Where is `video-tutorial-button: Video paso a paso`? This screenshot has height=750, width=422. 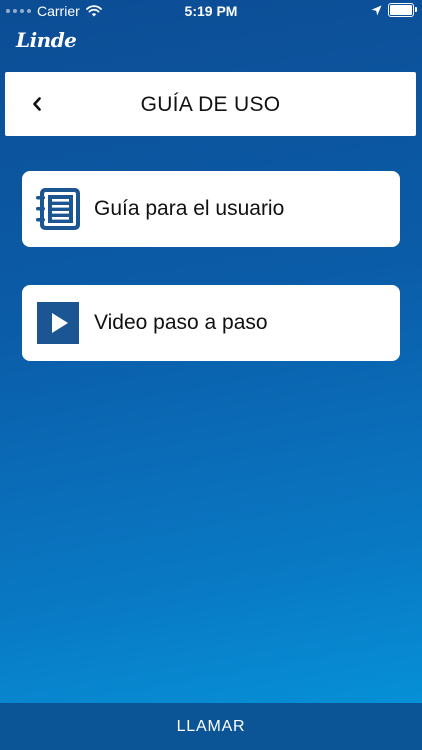 video-tutorial-button: Video paso a paso is located at coordinates (211, 323).